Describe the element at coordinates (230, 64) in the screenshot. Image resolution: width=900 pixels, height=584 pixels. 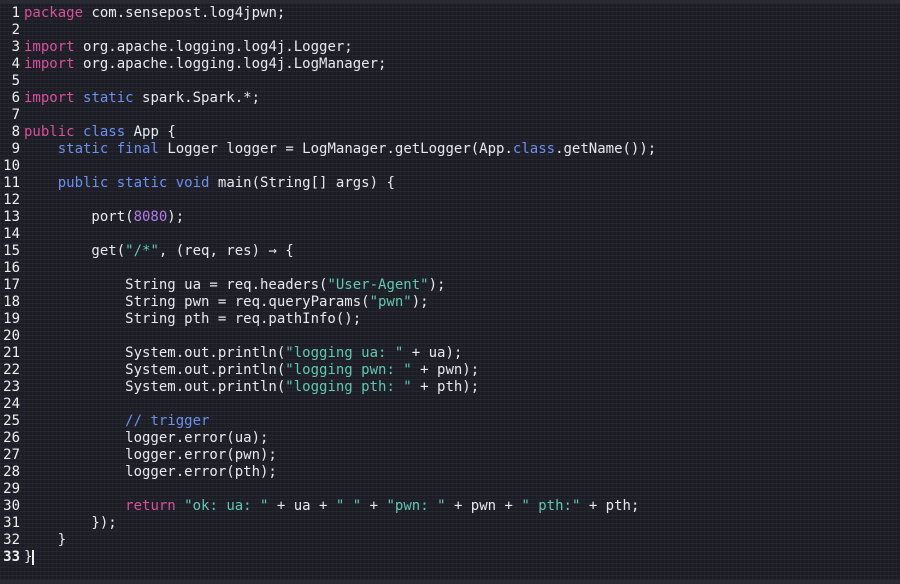
I see `code-token: org.apache.logging.log4j.LogManager;` at that location.